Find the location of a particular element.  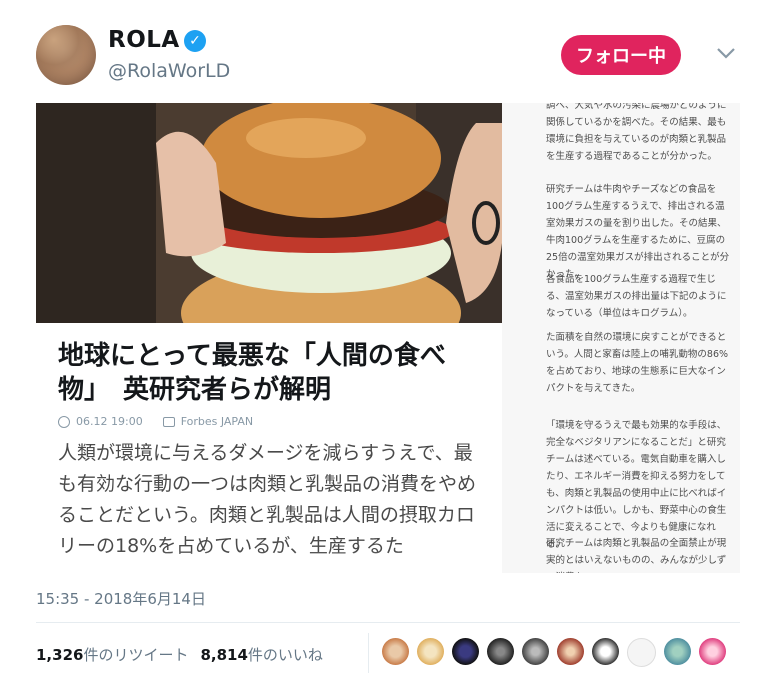

tweet-timestamp: 15:35 - 2018年6月14日 is located at coordinates (121, 598).